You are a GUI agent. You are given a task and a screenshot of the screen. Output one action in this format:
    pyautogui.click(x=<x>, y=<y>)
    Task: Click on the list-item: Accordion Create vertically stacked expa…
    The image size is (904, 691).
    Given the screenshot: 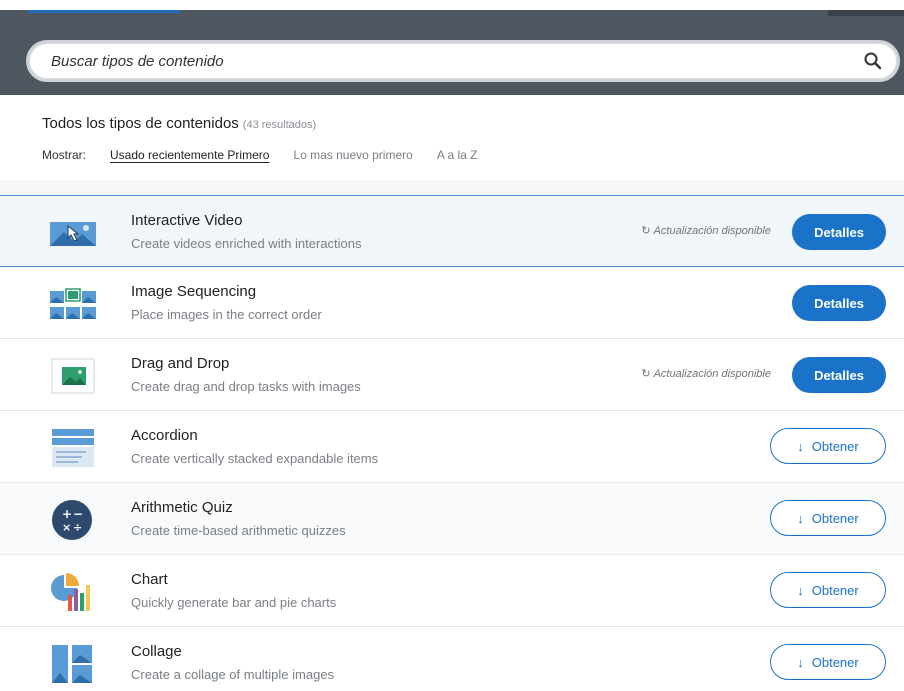 What is the action you would take?
    pyautogui.click(x=452, y=447)
    